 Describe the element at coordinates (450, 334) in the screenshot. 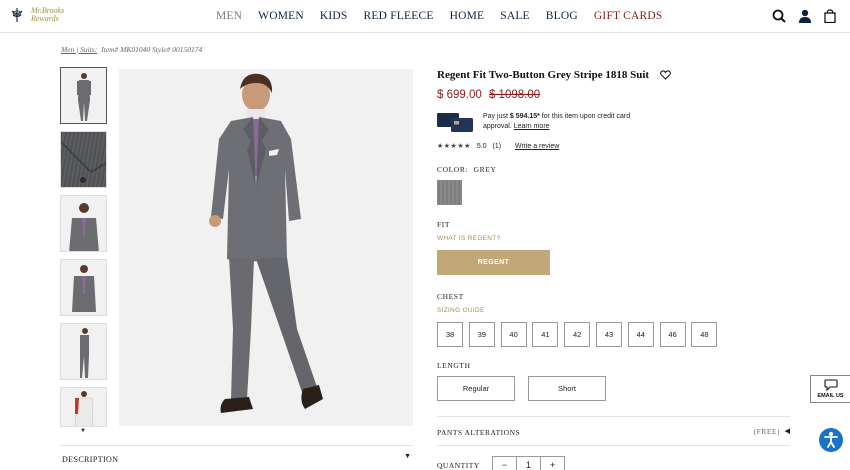

I see `size-option: 38` at that location.